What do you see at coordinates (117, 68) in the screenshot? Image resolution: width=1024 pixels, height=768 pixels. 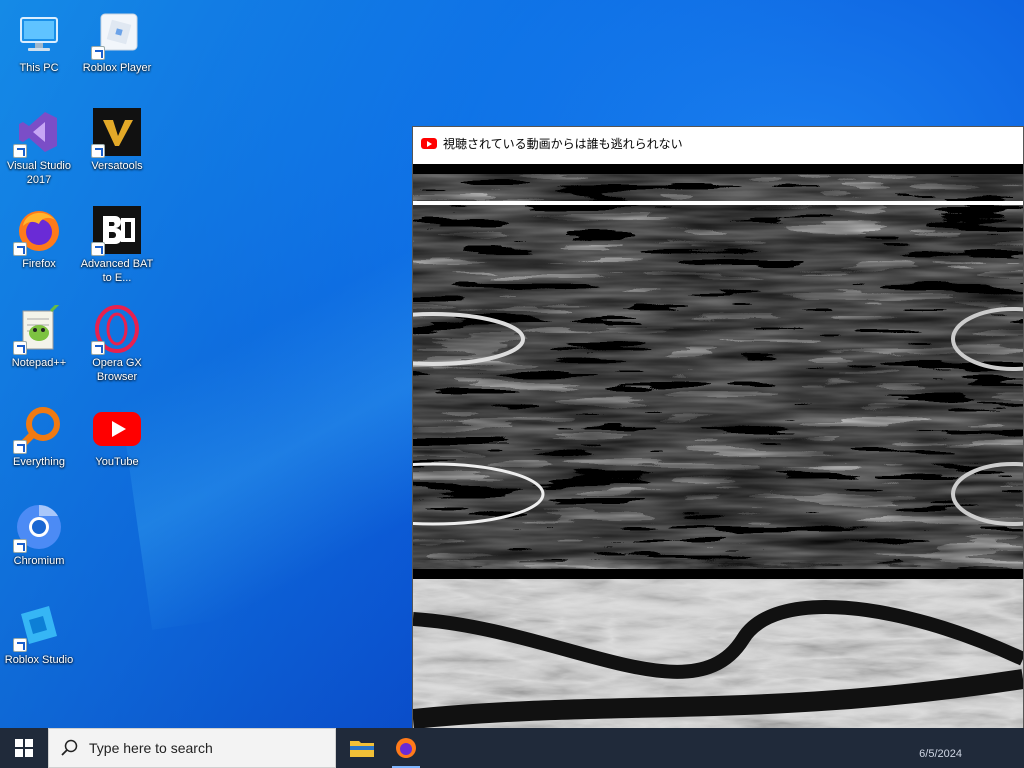 I see `desktop-icon-label: Roblox Player` at bounding box center [117, 68].